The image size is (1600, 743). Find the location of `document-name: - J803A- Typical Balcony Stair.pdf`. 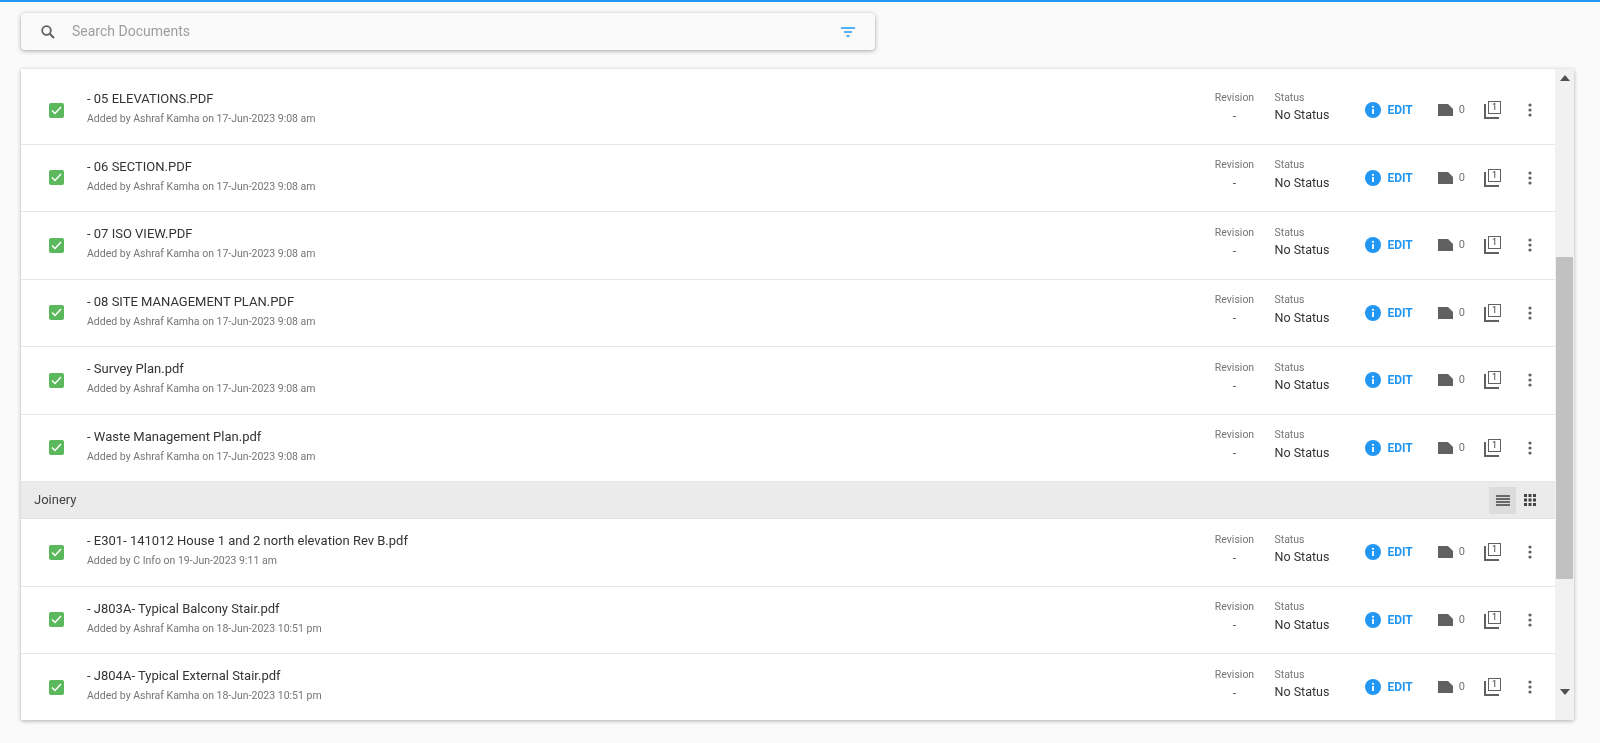

document-name: - J803A- Typical Balcony Stair.pdf is located at coordinates (643, 608).